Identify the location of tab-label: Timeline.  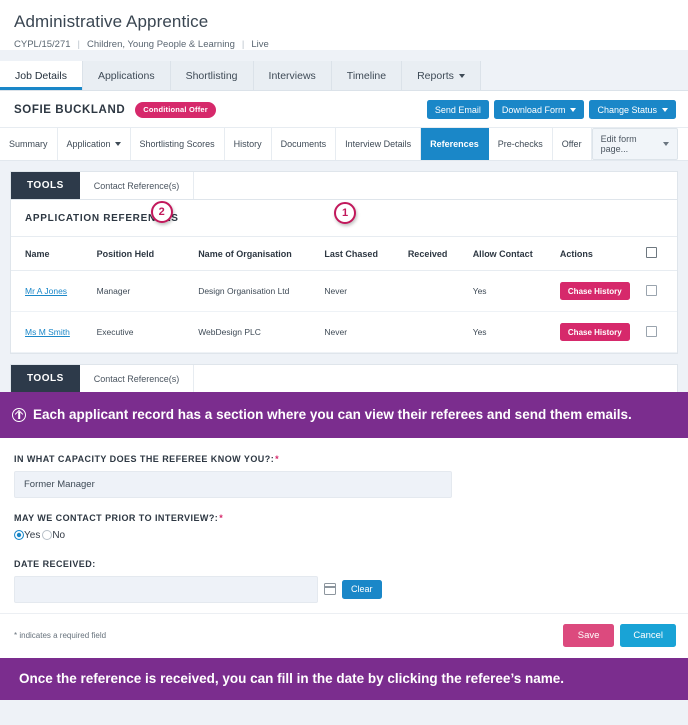
(366, 76).